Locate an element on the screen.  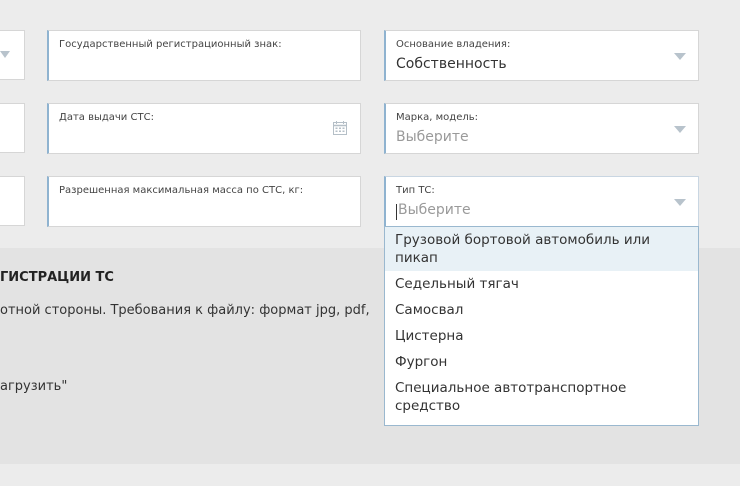
left-field-row3 is located at coordinates (12, 201).